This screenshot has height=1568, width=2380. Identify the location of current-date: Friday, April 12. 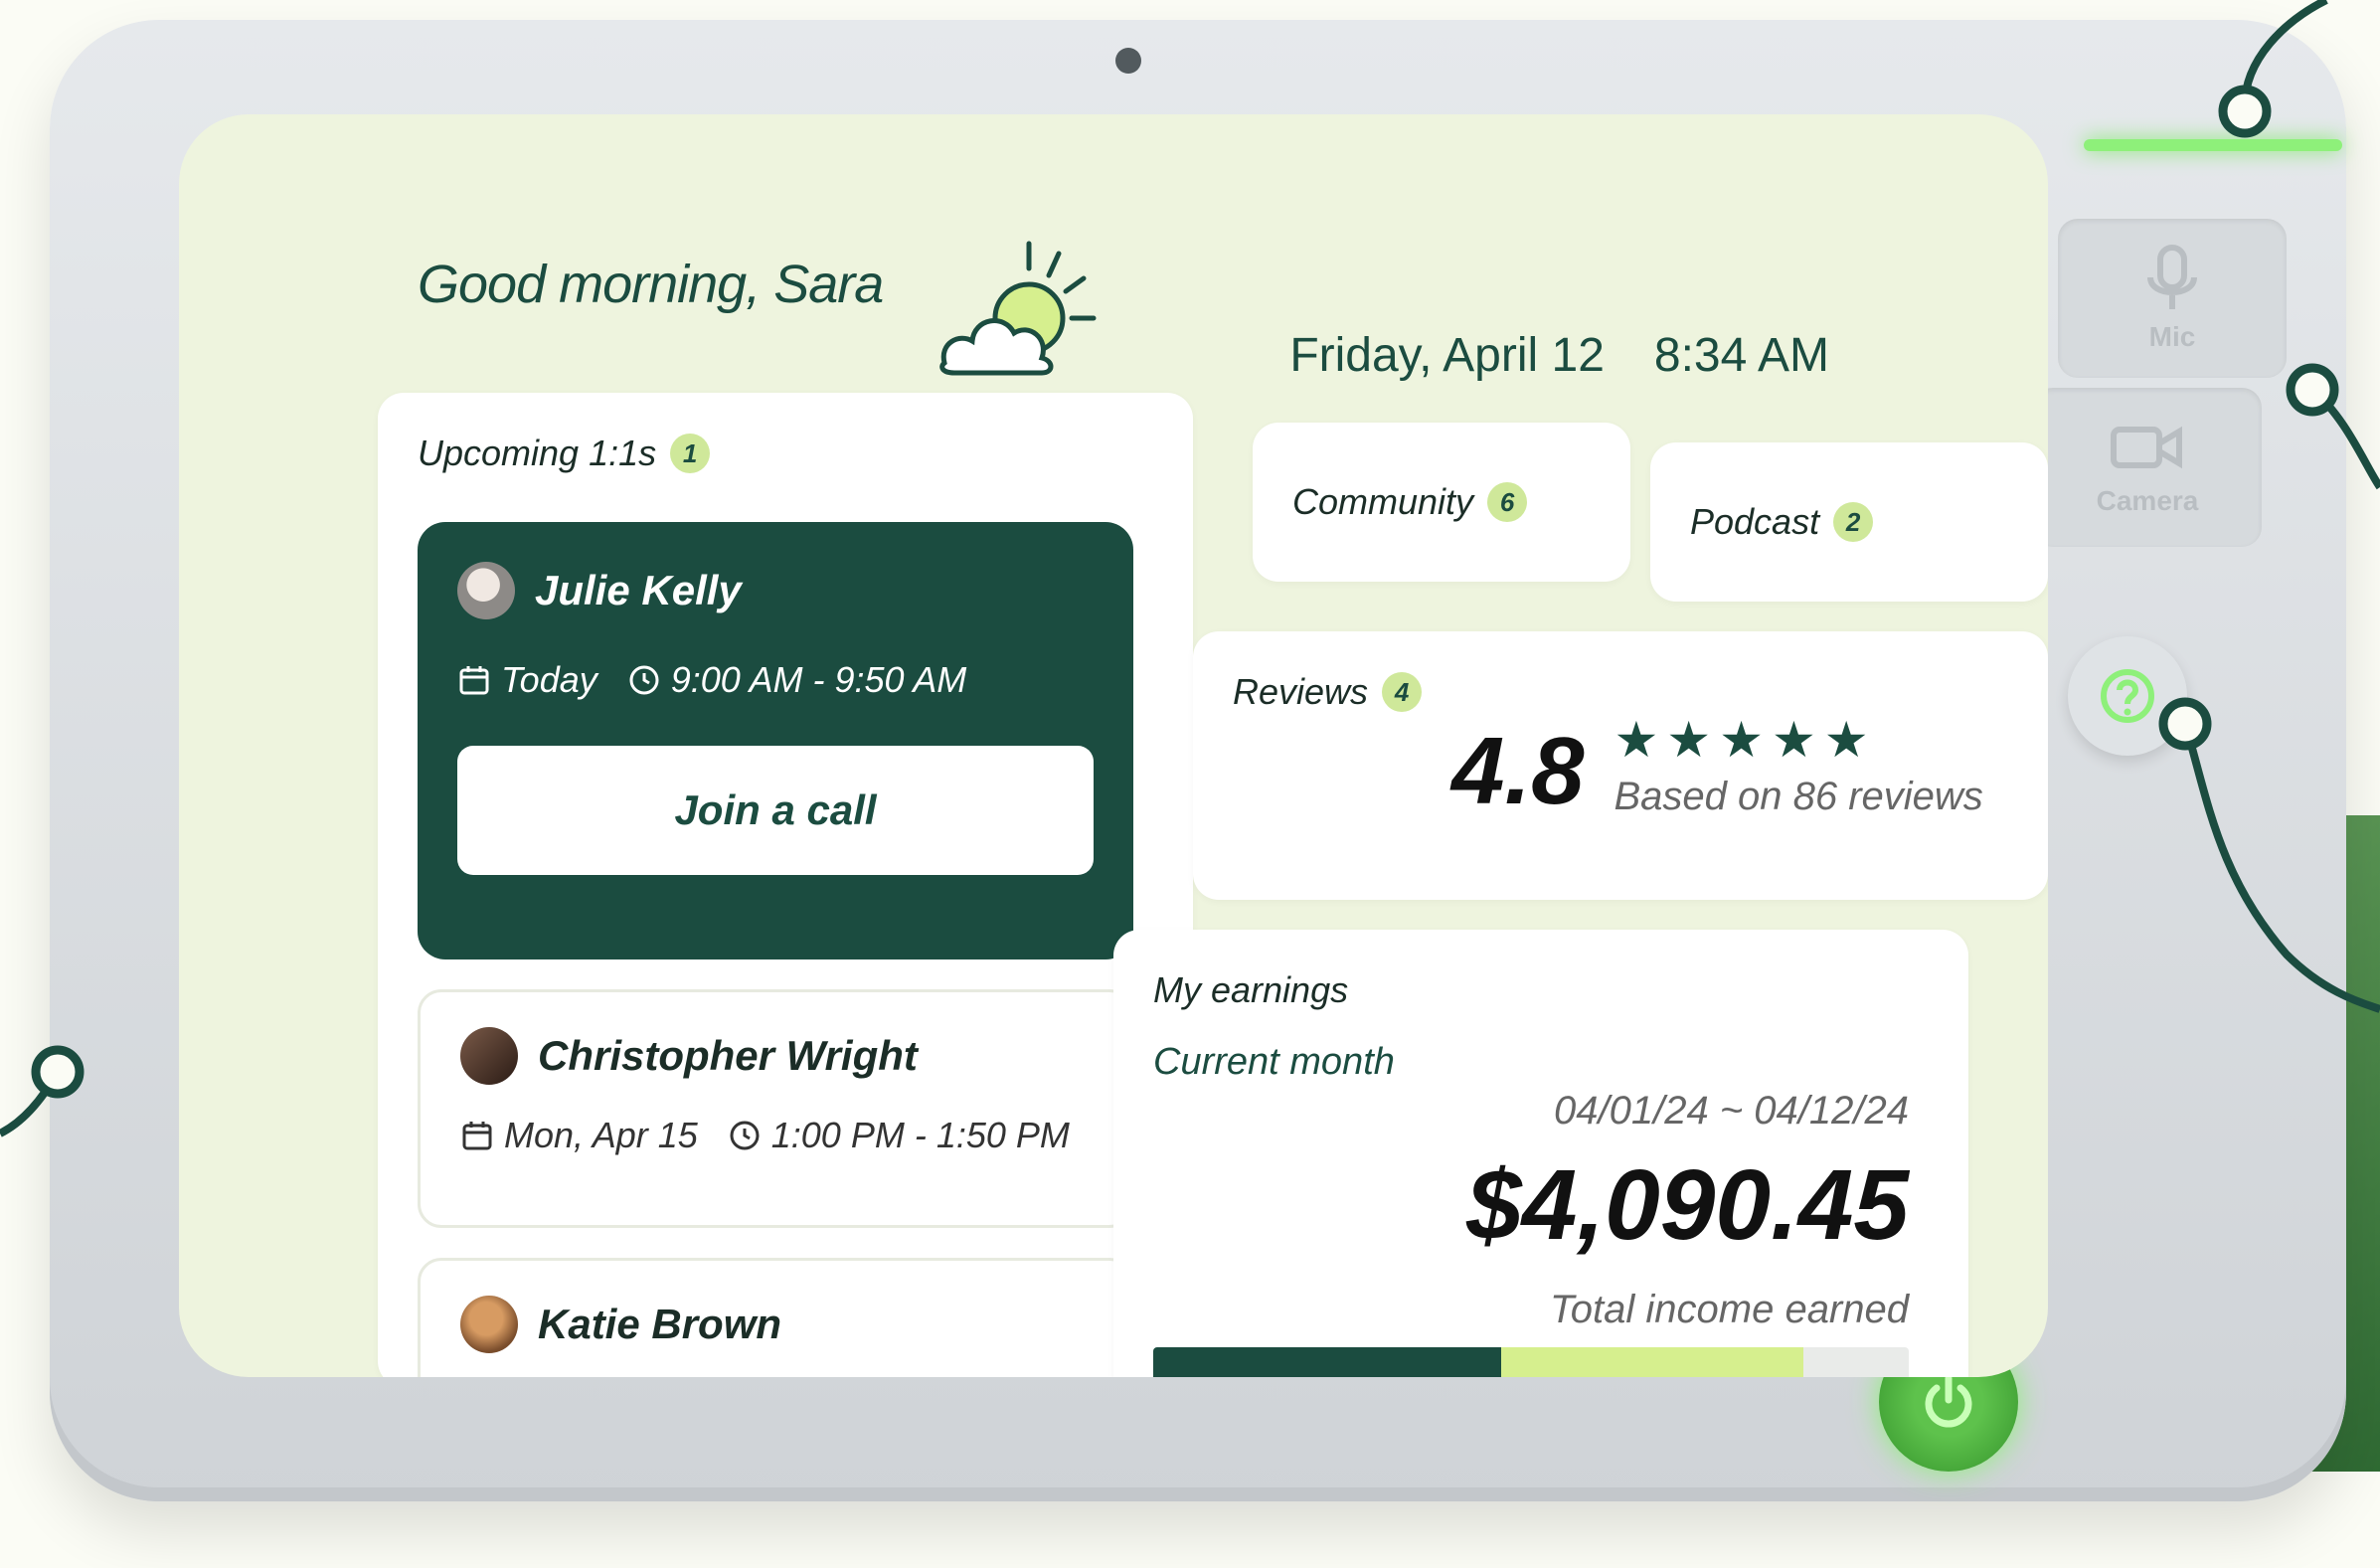
(1447, 355).